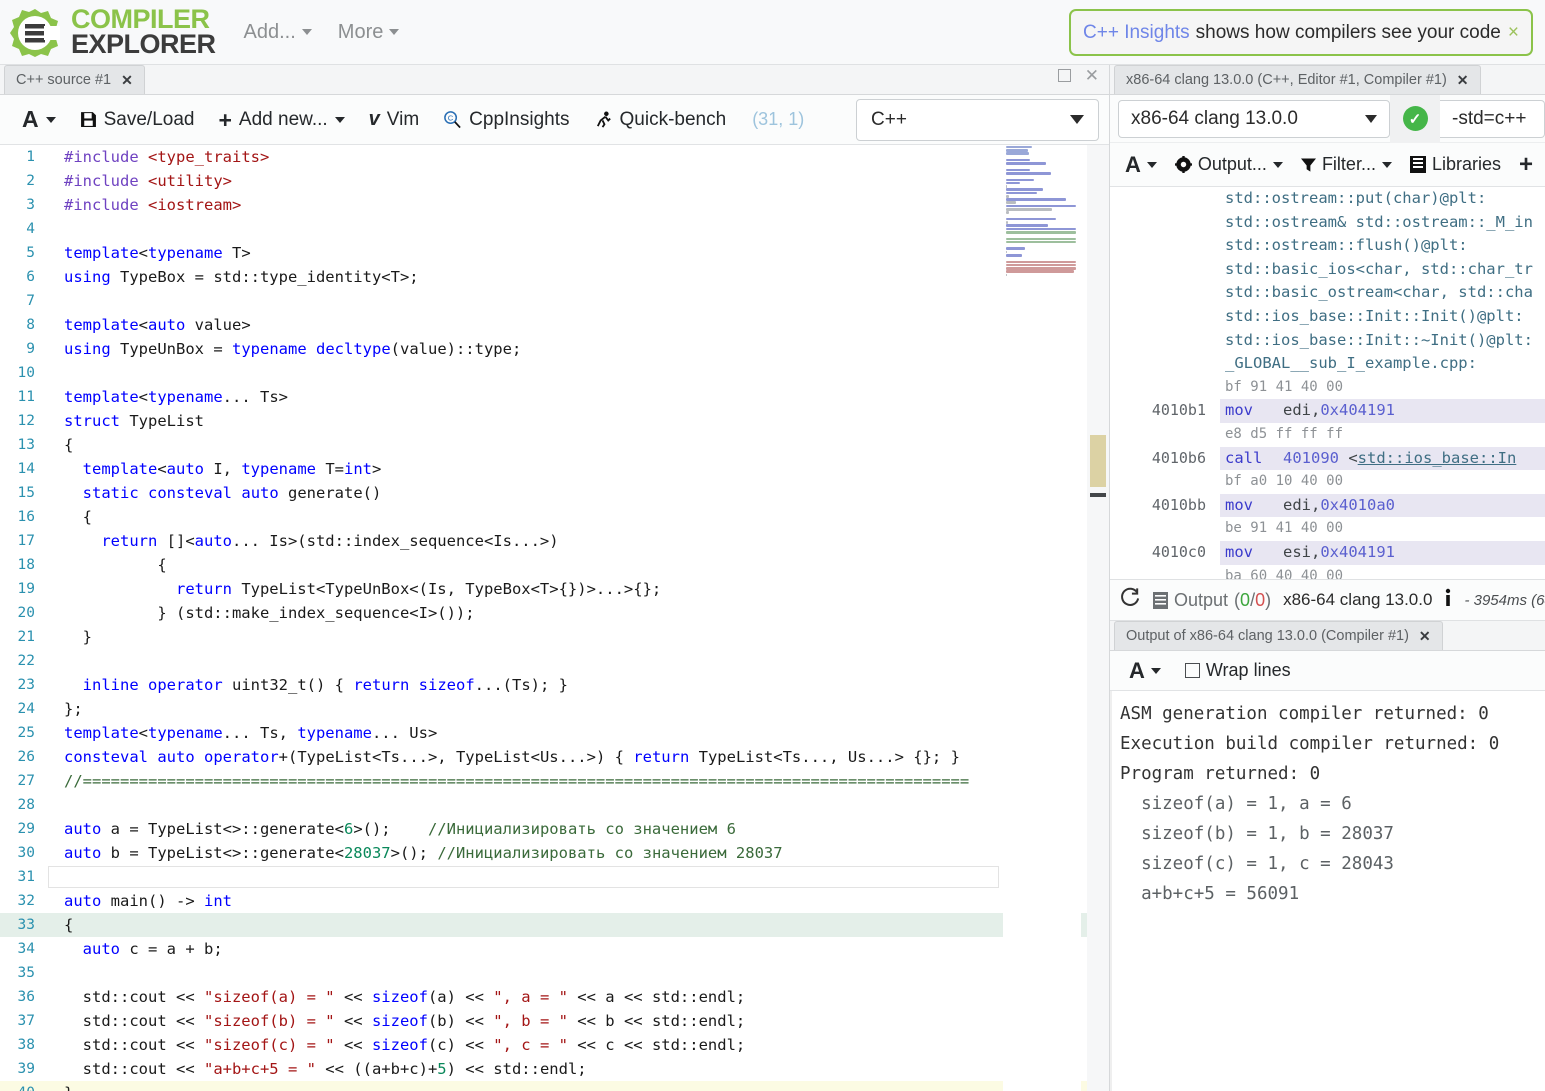 The height and width of the screenshot is (1091, 1545). I want to click on save-load-button: Save/Load, so click(137, 120).